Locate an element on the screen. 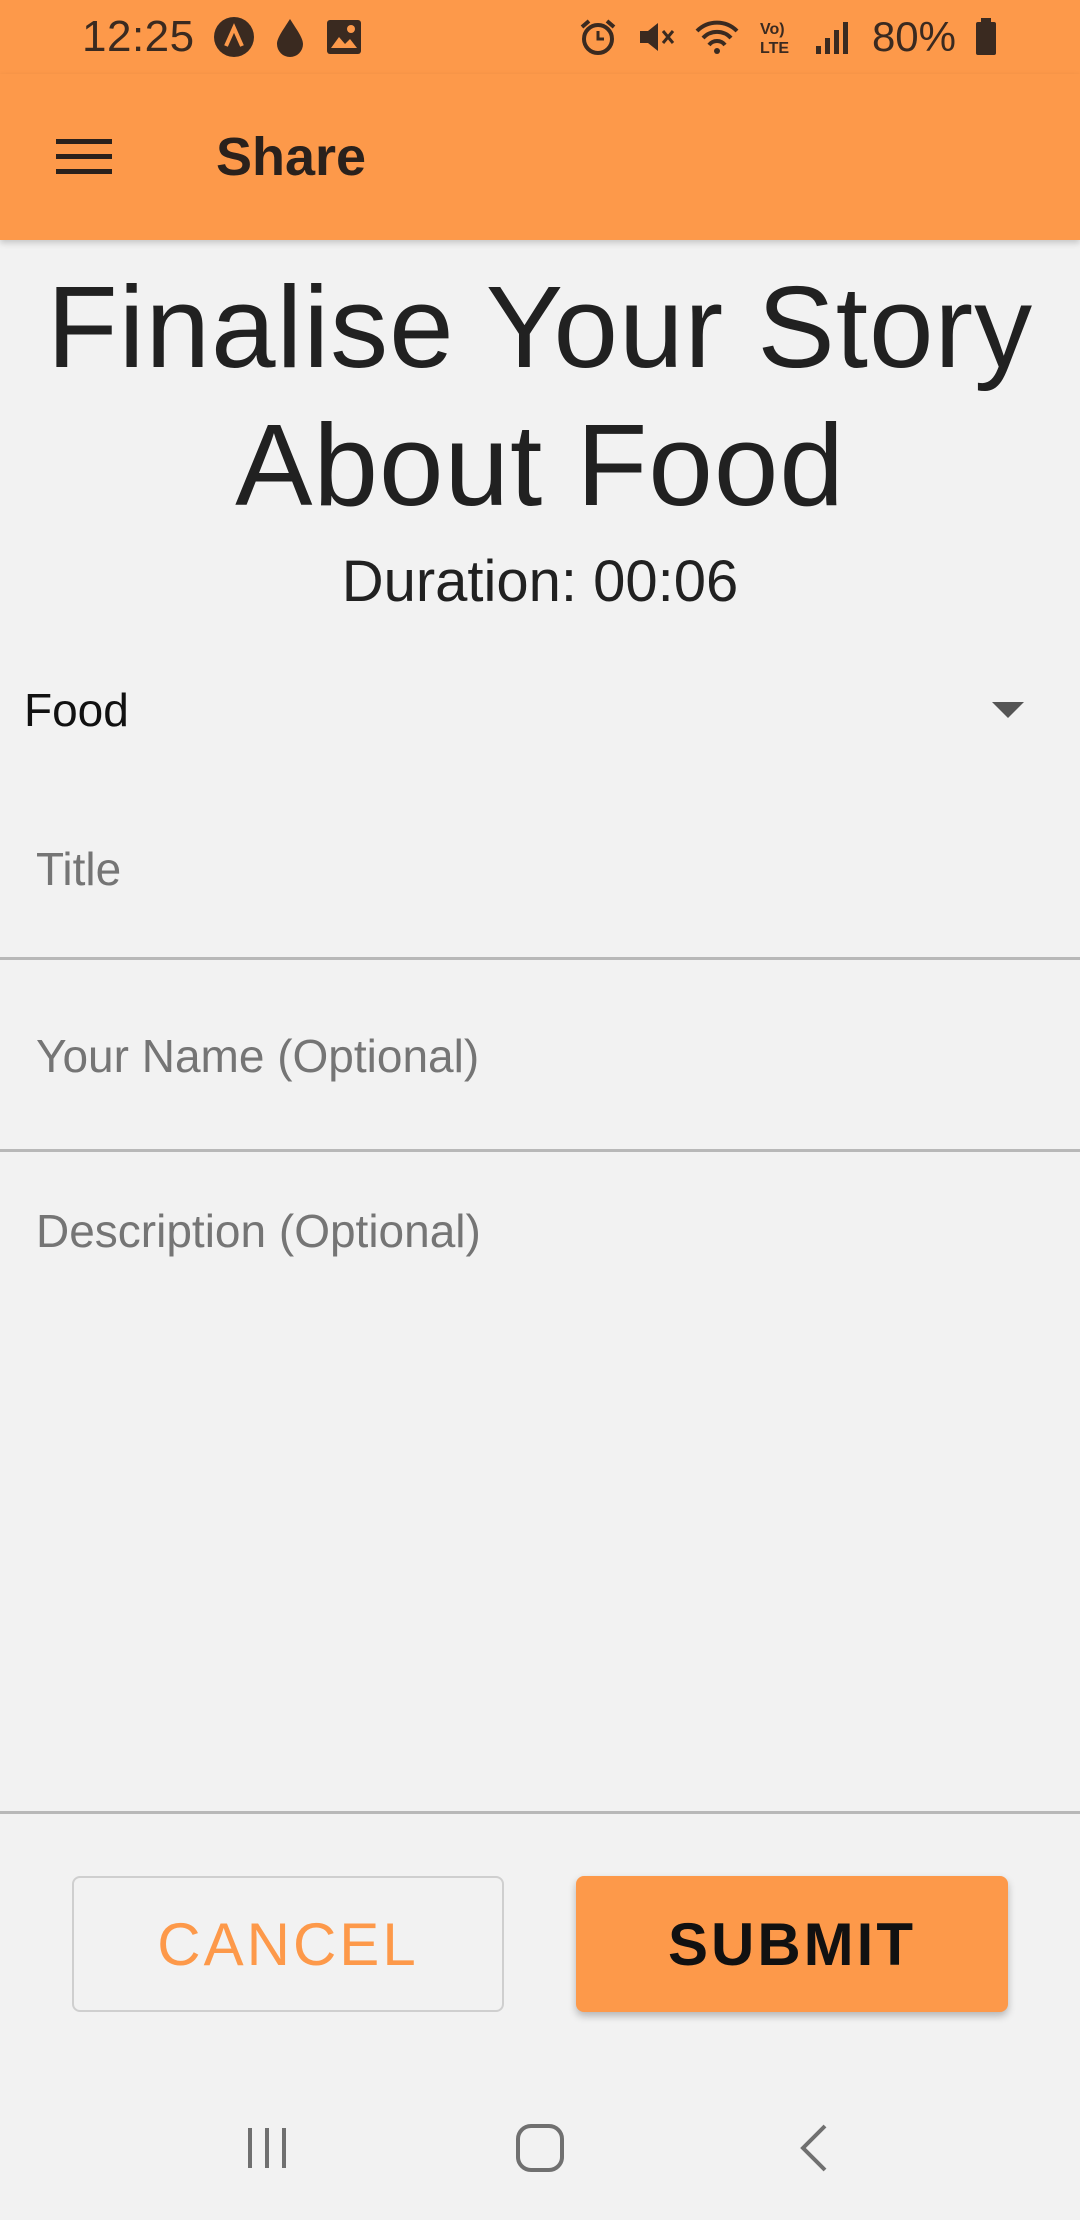  status-left: 12:25 is located at coordinates (222, 37).